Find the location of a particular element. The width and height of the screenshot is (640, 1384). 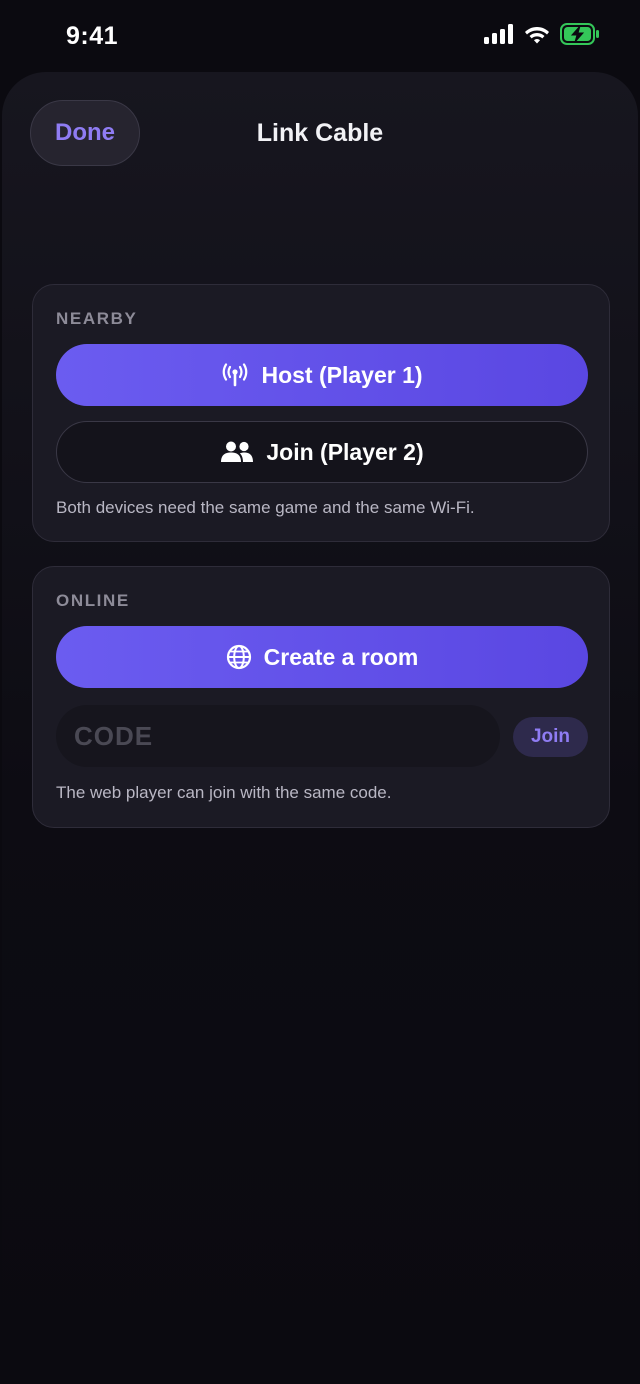

join-player2-label: Join (Player 2) is located at coordinates (345, 451).